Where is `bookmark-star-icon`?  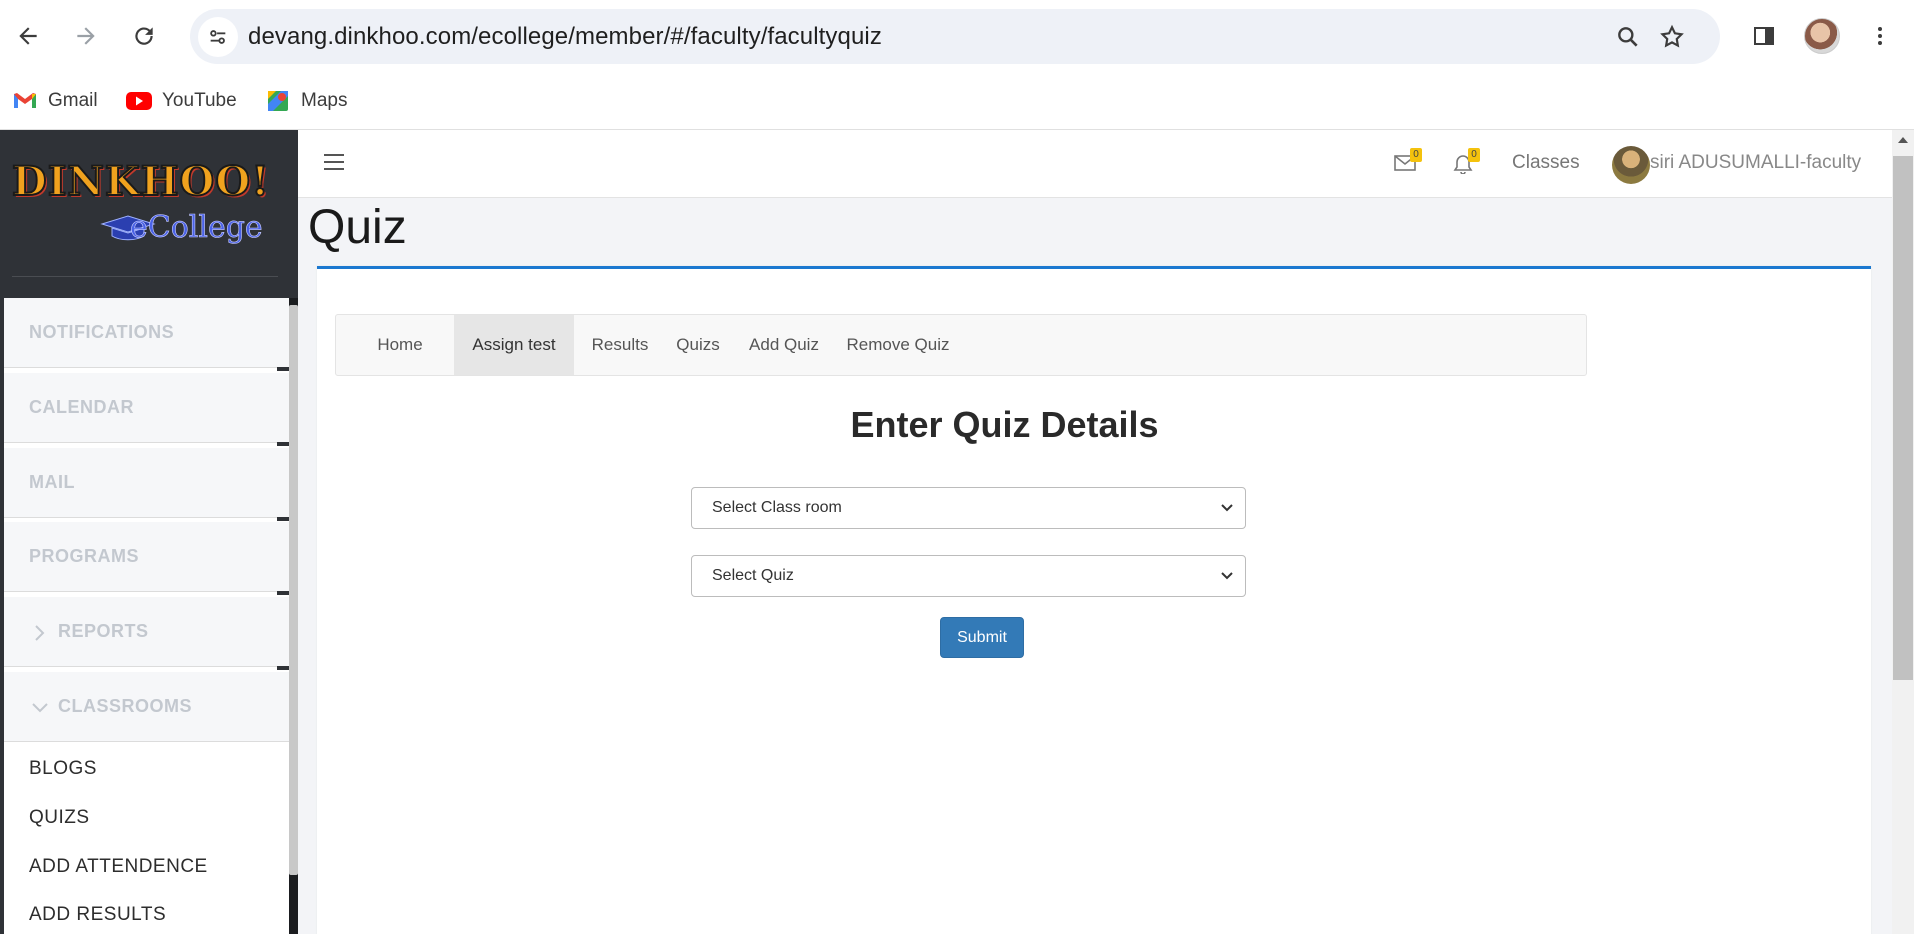 bookmark-star-icon is located at coordinates (1672, 37).